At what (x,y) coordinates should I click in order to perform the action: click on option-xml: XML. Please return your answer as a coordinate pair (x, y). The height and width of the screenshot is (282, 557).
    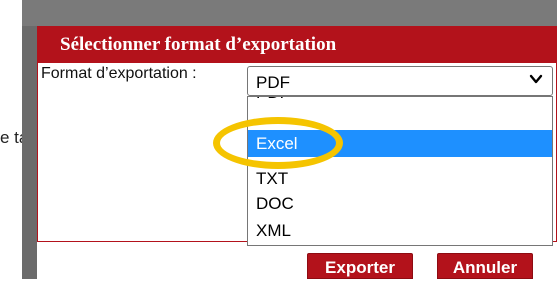
    Looking at the image, I should click on (400, 230).